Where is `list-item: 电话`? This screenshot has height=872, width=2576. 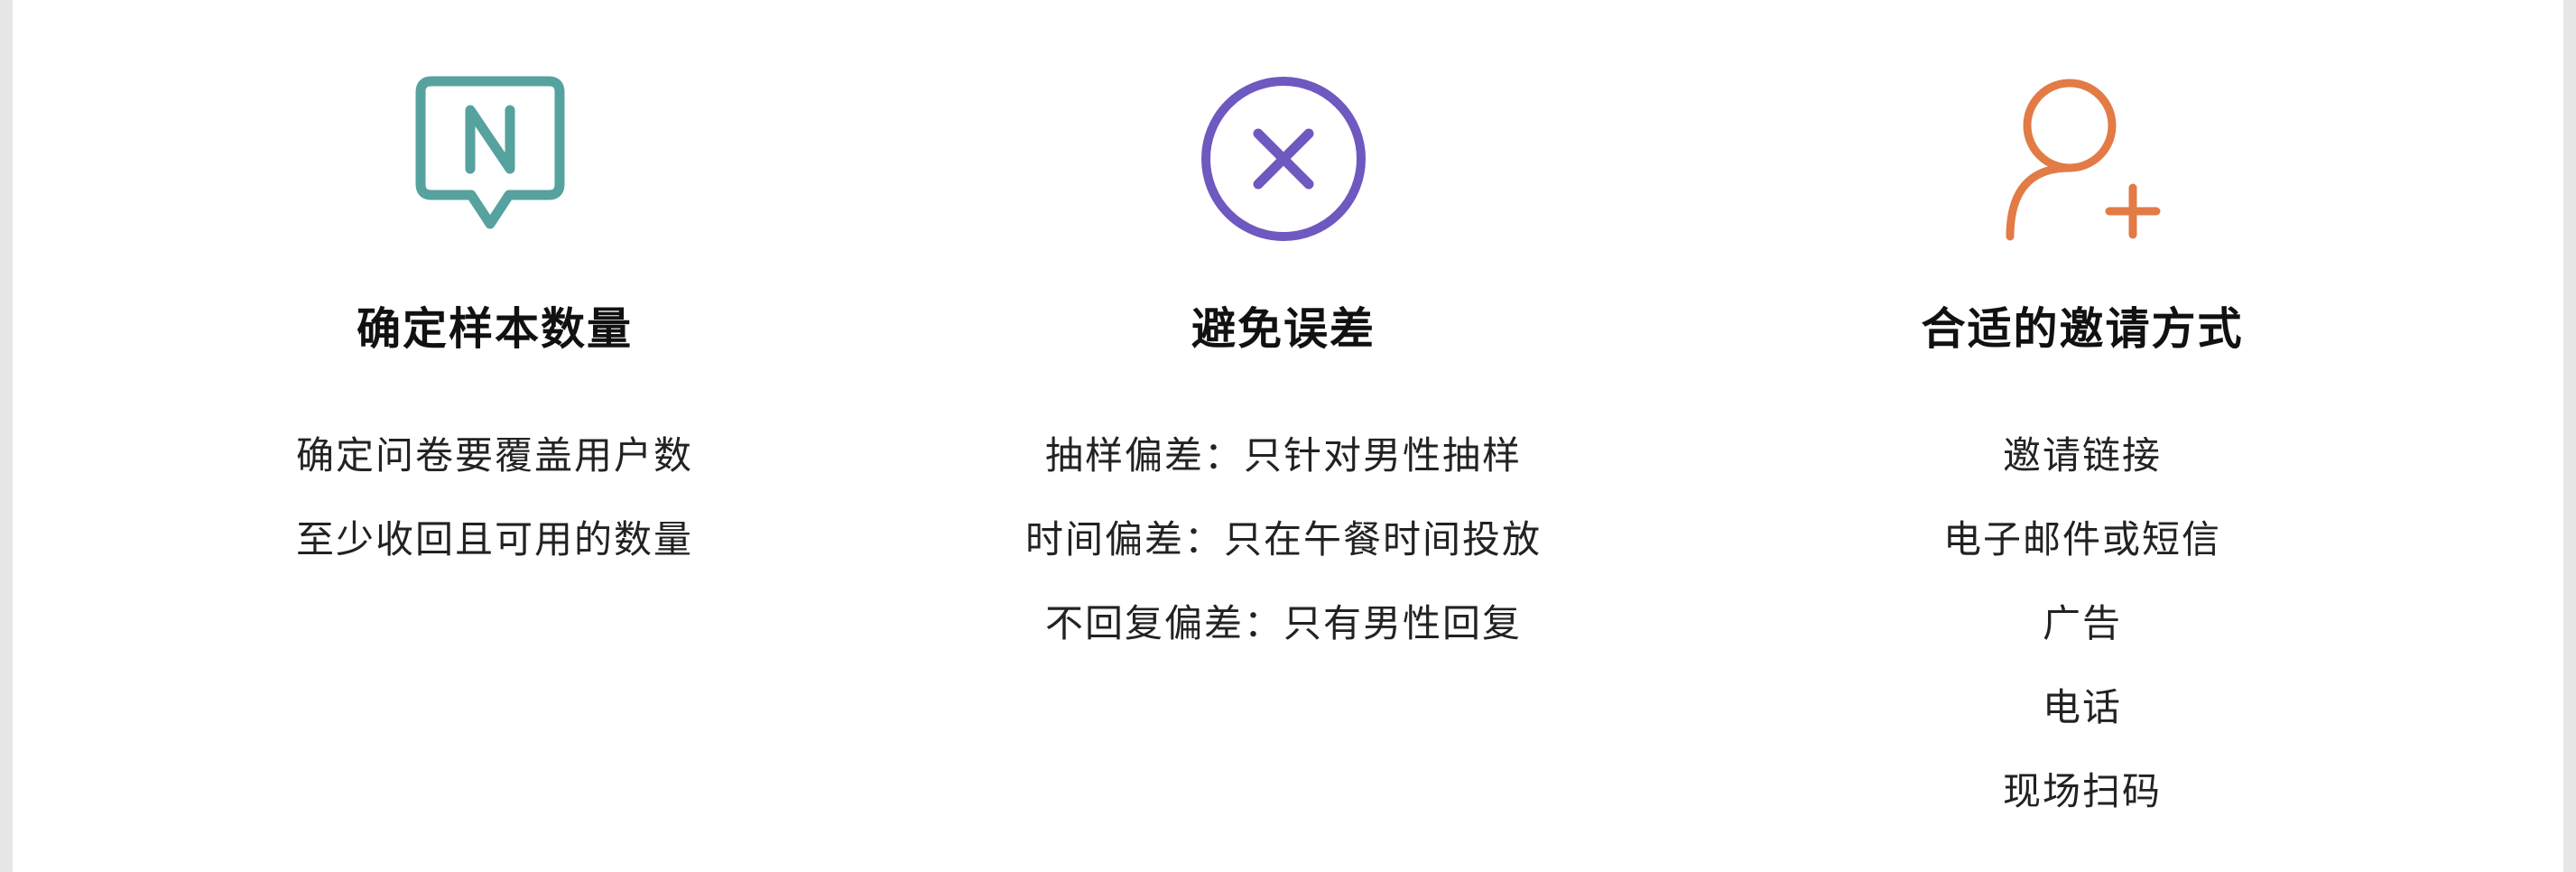 list-item: 电话 is located at coordinates (2082, 707).